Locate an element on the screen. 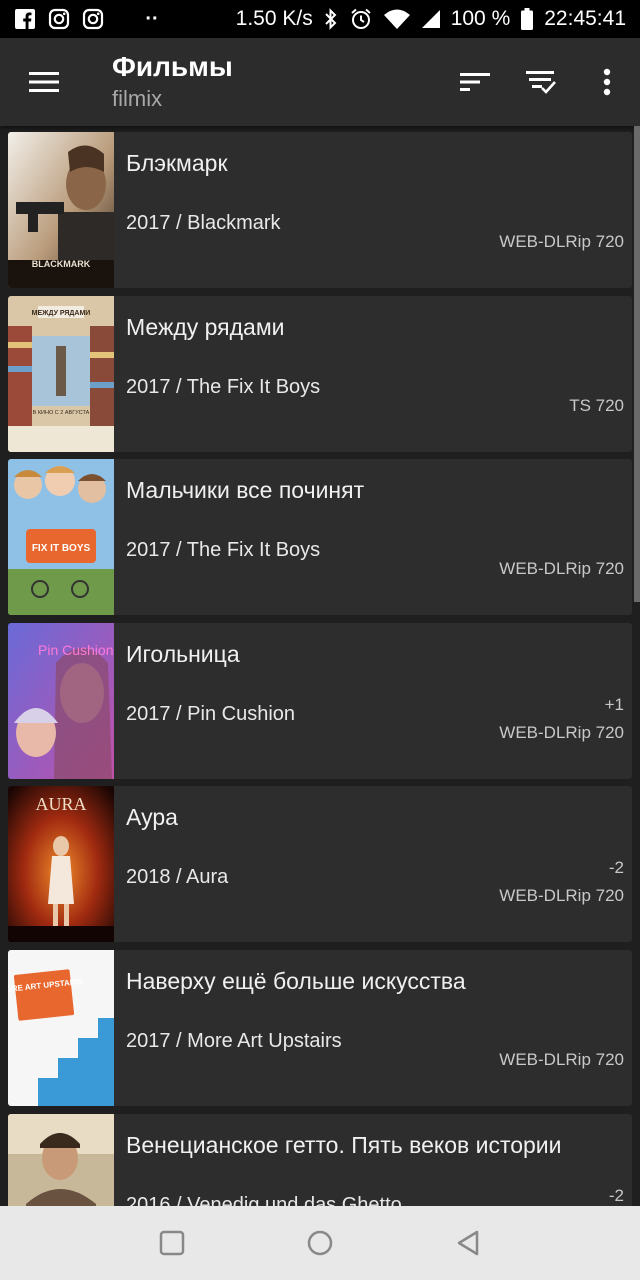 Image resolution: width=640 pixels, height=1280 pixels. movie-poster: MORE ART UPSTAIRS is located at coordinates (61, 1028).